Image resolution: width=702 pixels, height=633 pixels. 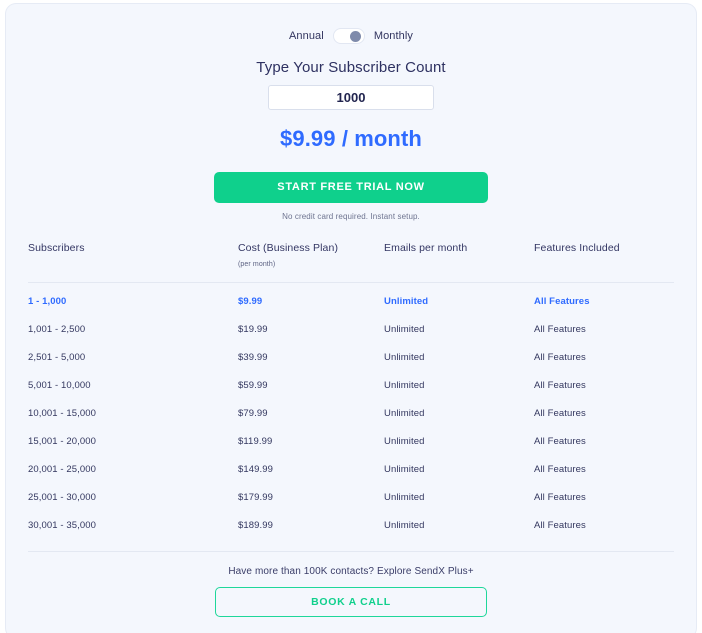 I want to click on column-header-cost-sublabel: (per month), so click(x=257, y=265).